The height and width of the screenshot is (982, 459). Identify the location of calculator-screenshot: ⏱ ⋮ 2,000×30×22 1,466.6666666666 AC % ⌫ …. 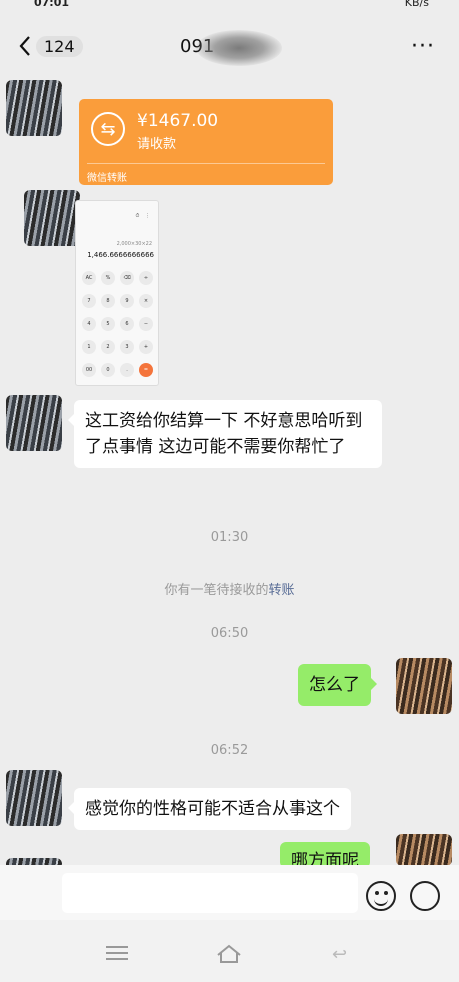
(117, 293).